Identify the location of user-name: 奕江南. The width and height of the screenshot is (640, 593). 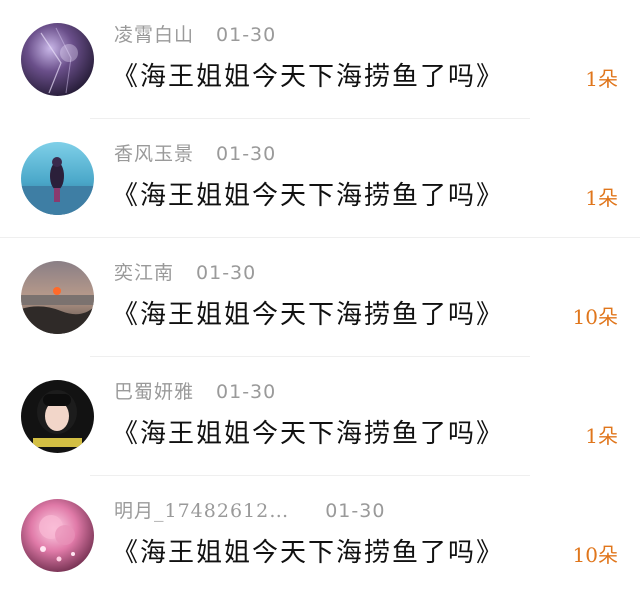
(144, 273).